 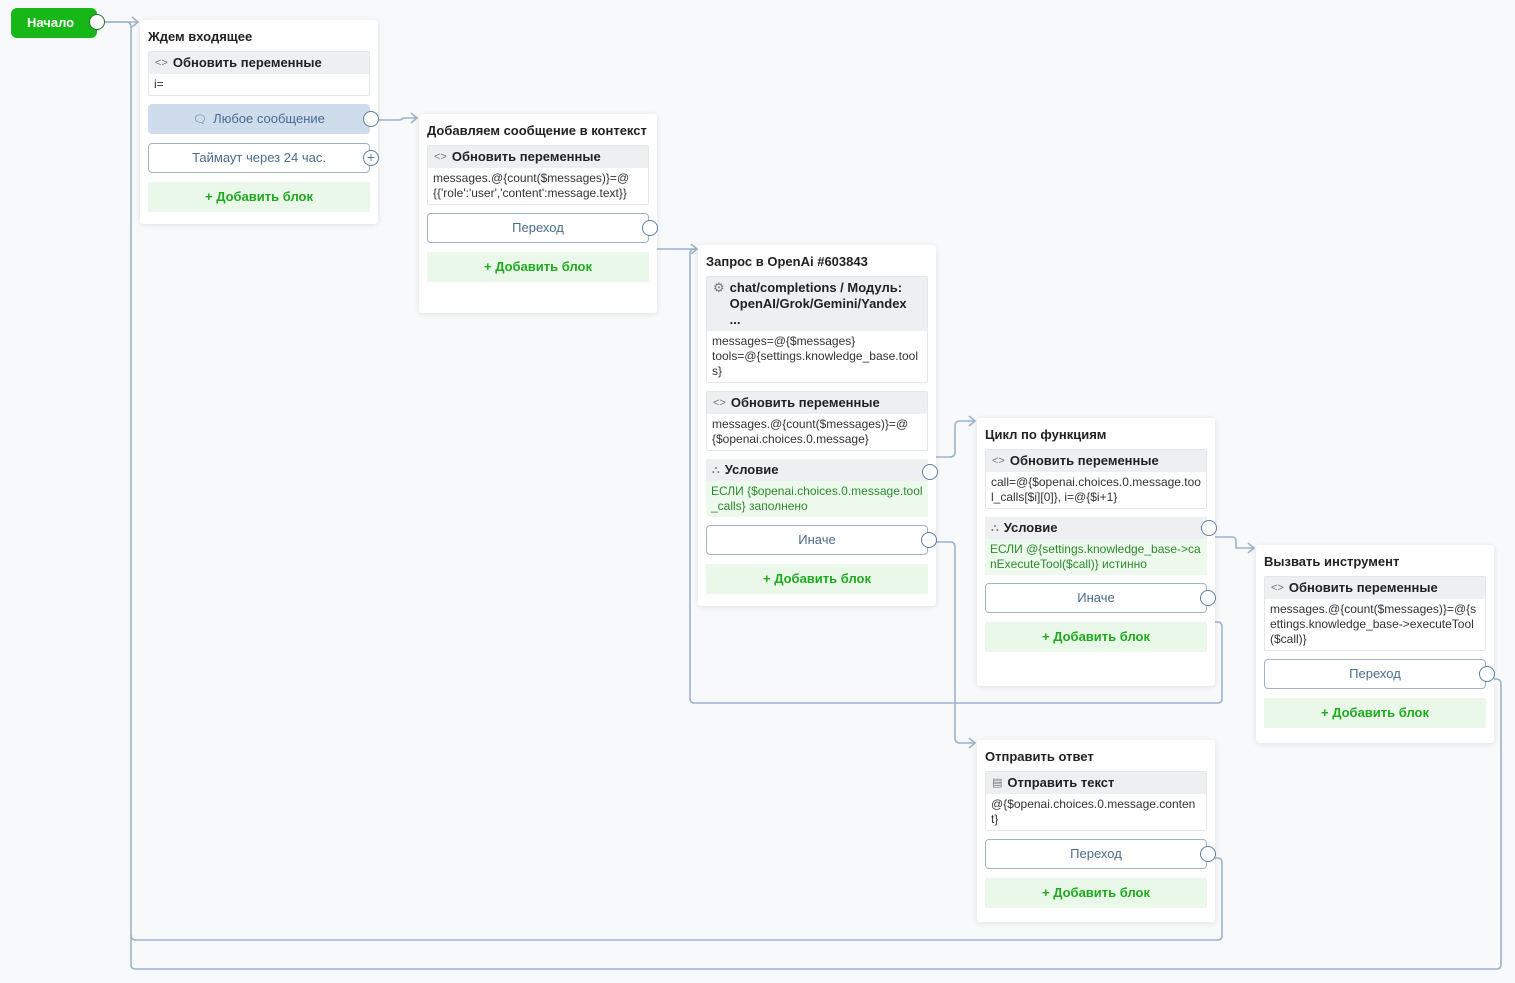 What do you see at coordinates (200, 120) in the screenshot?
I see `message-bubble-icon: 🗨` at bounding box center [200, 120].